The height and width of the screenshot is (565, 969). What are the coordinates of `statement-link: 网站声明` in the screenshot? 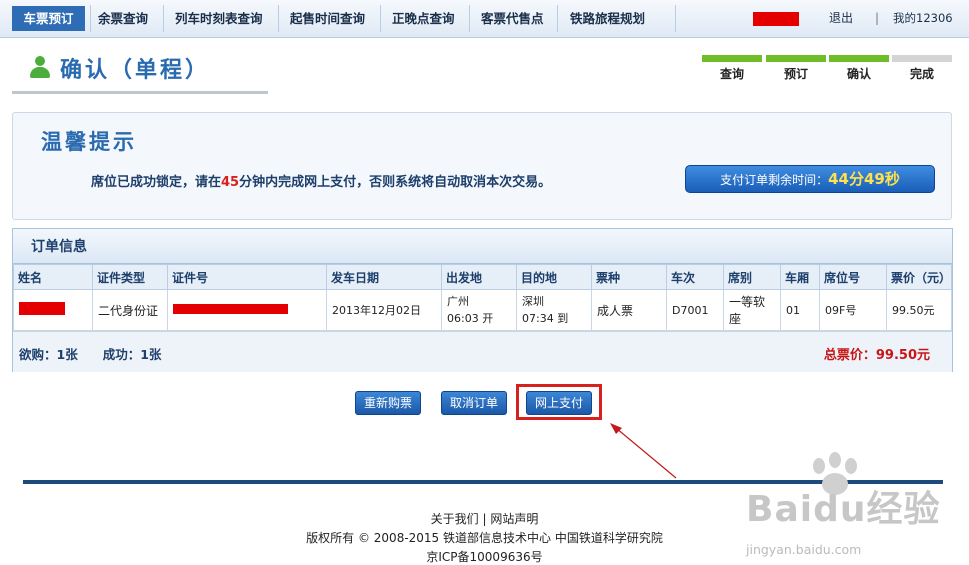 It's located at (514, 519).